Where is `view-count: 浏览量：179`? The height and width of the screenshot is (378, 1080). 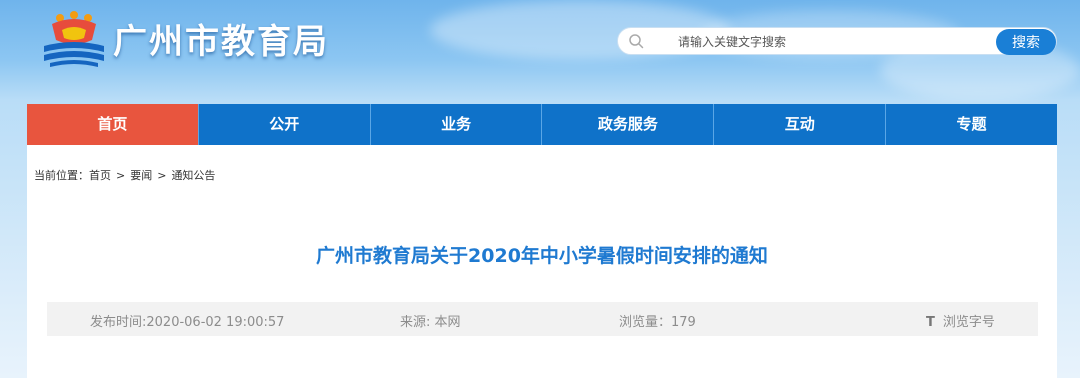 view-count: 浏览量：179 is located at coordinates (657, 322).